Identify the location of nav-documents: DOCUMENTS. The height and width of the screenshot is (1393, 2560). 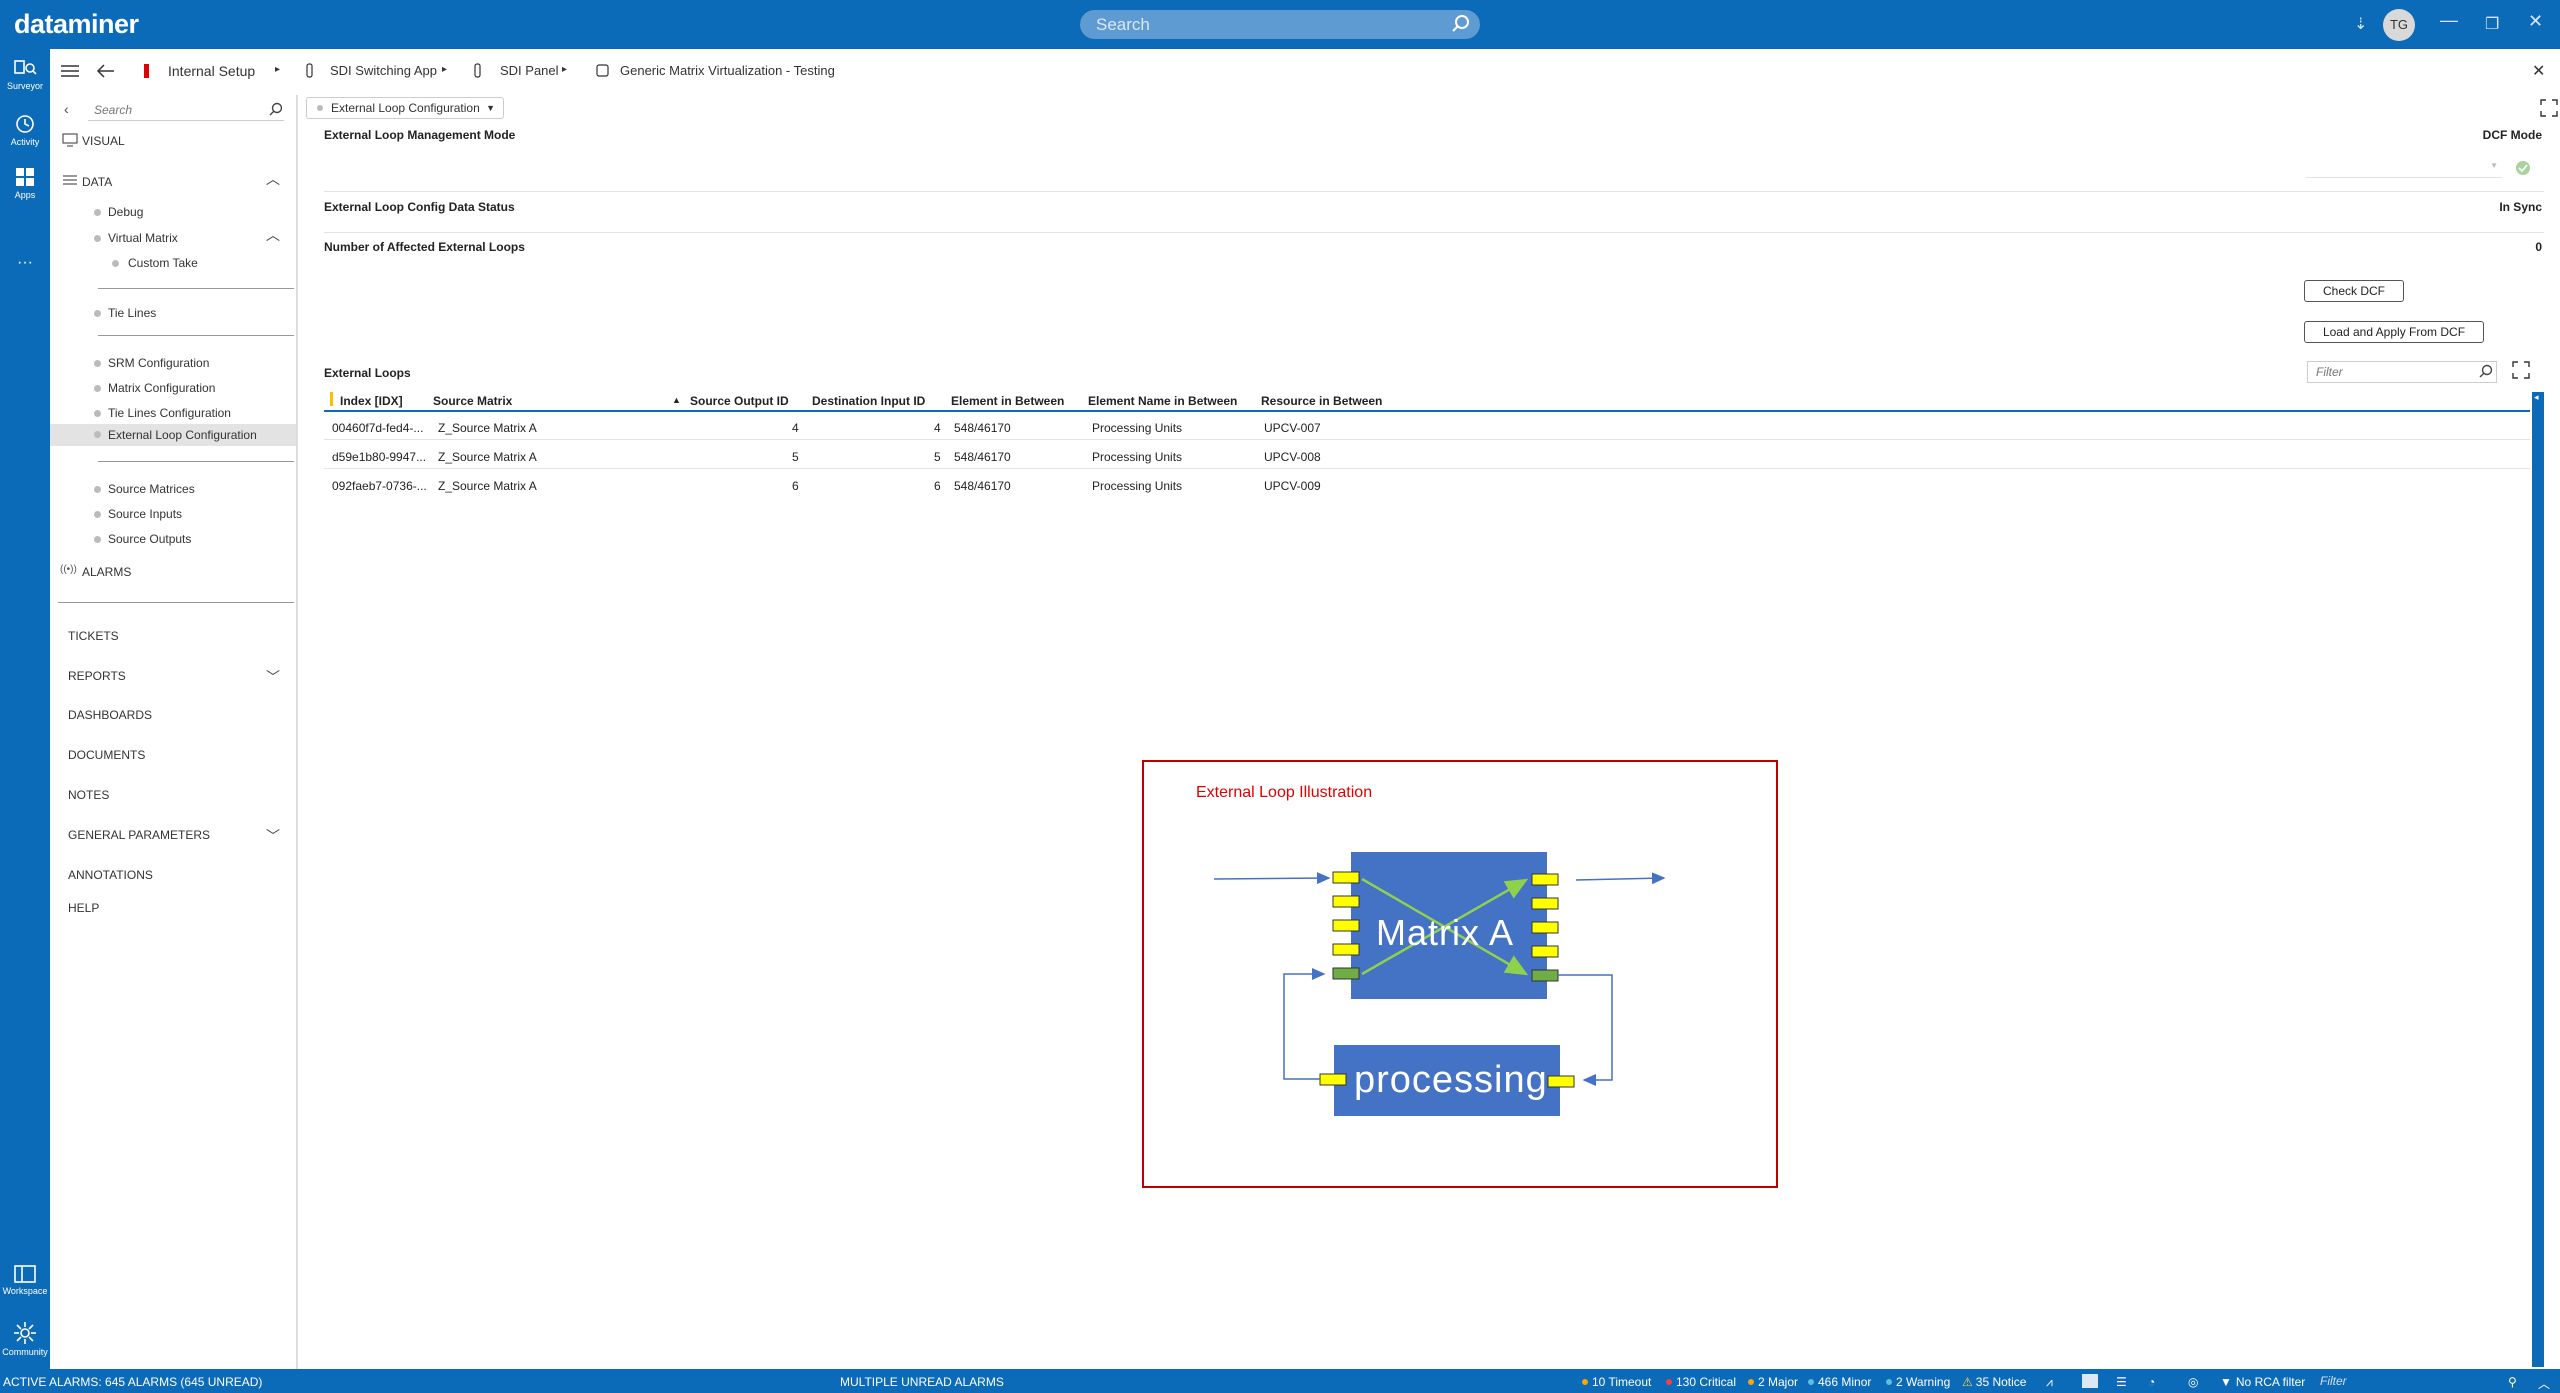
(106, 755).